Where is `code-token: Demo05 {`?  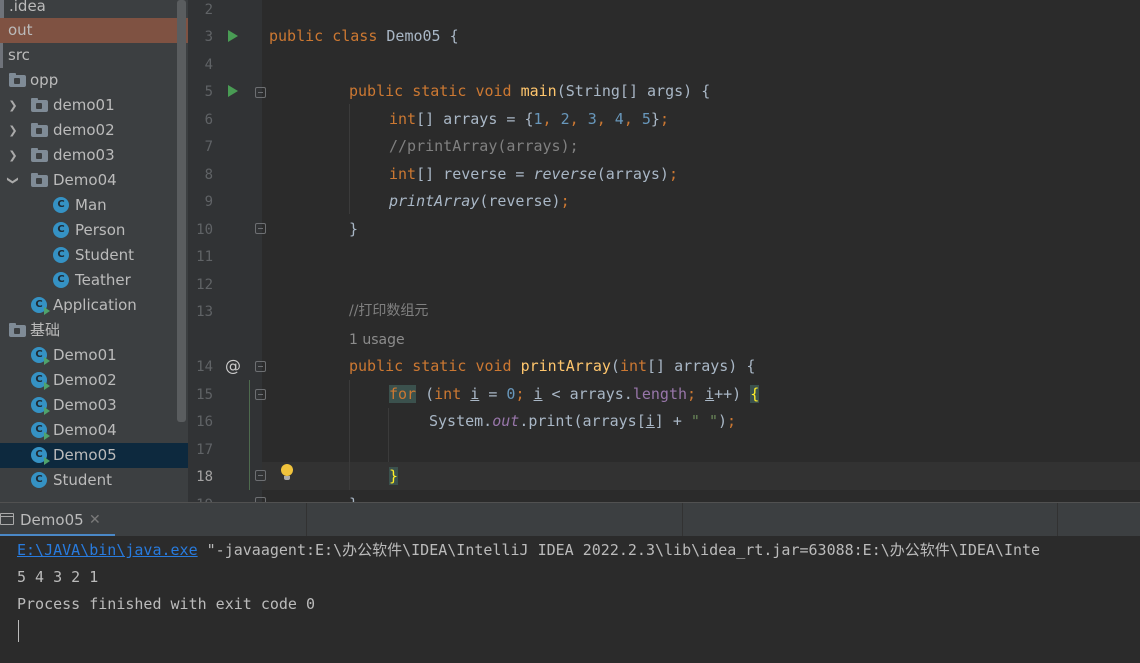
code-token: Demo05 { is located at coordinates (422, 36).